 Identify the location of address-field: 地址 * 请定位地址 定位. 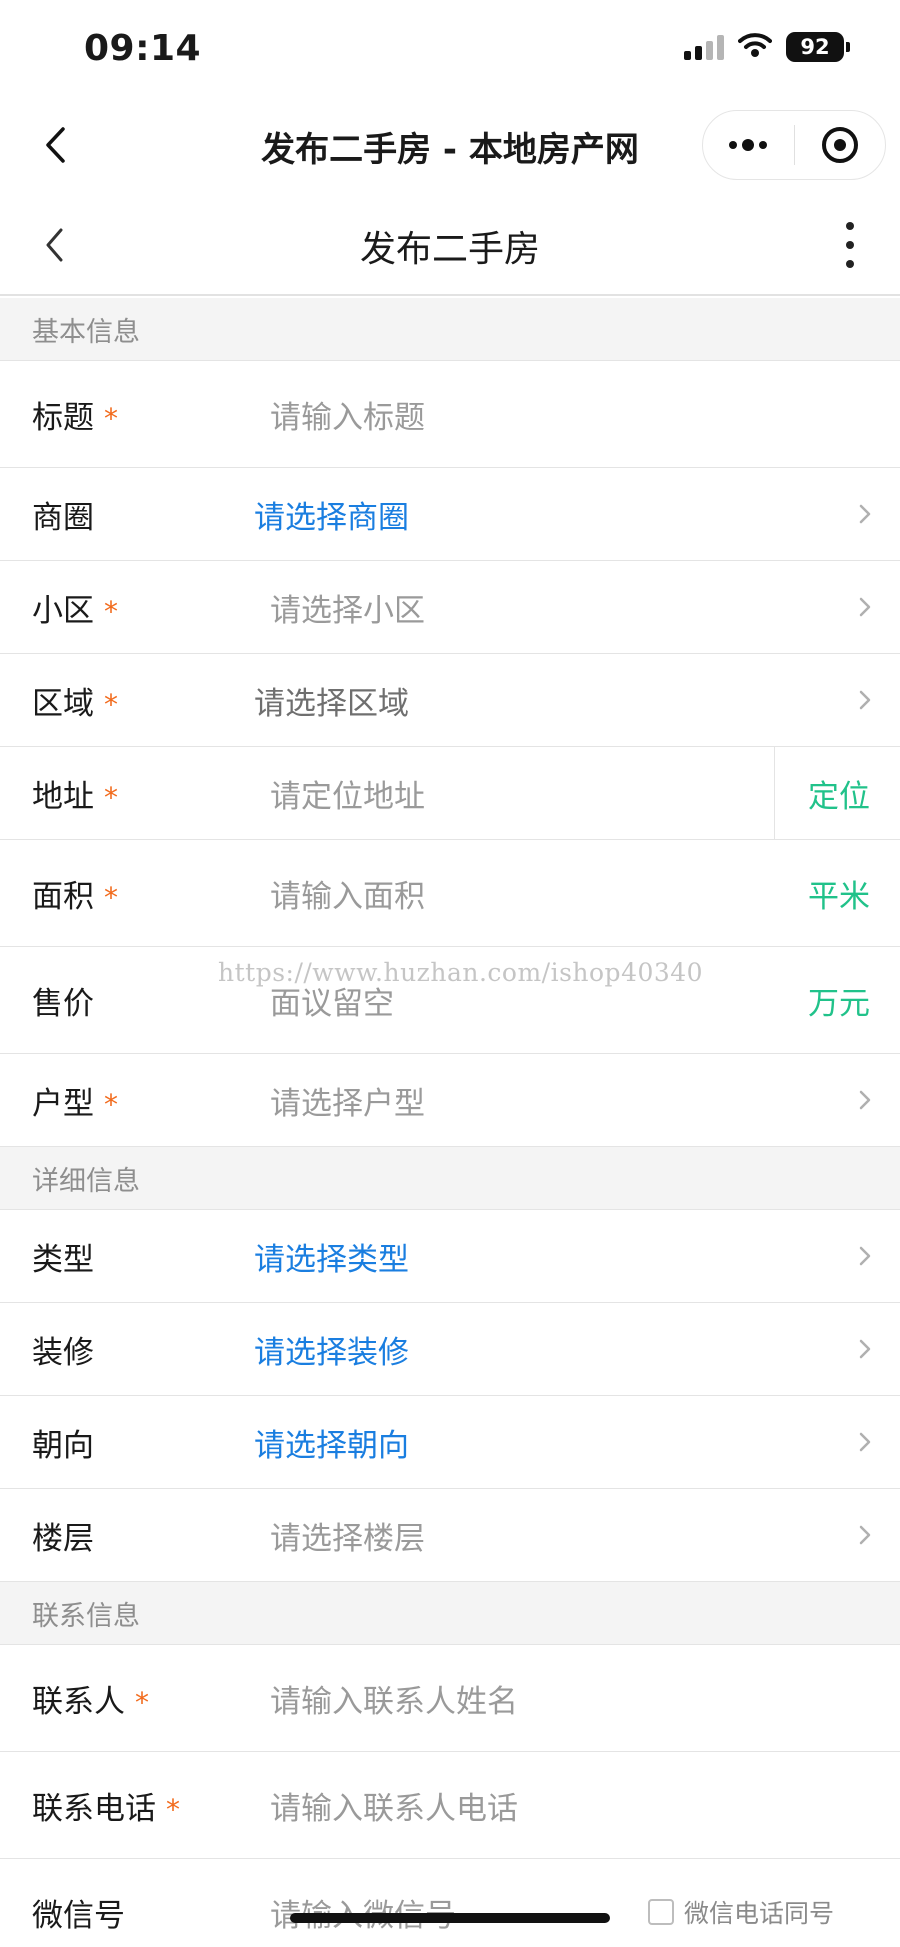
(450, 793).